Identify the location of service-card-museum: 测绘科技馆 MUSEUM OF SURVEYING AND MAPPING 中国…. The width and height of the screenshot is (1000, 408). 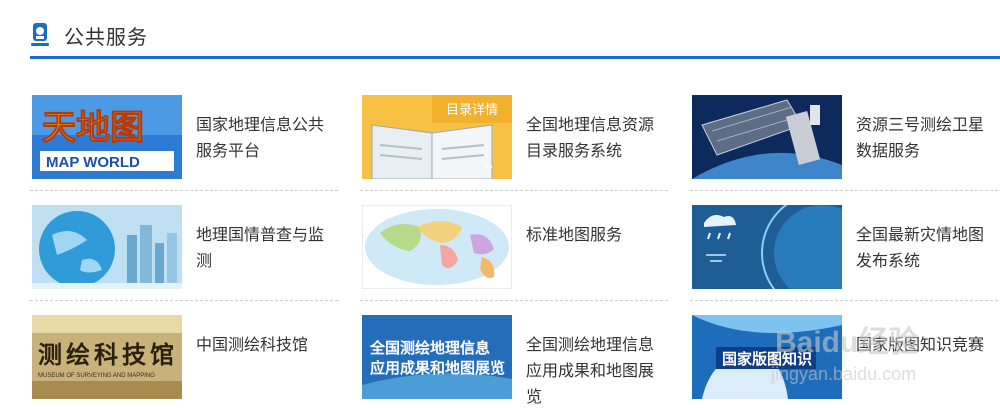
(185, 339).